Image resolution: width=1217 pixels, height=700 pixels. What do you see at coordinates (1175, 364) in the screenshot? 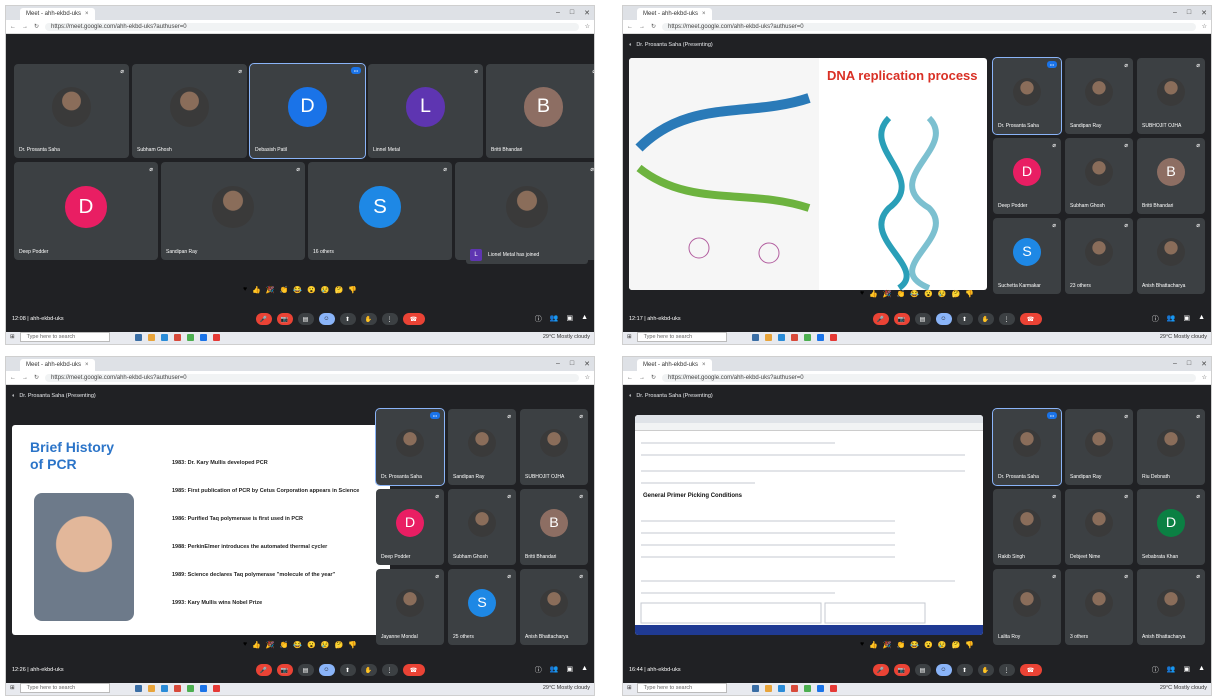
I see `minimize-icon: –` at bounding box center [1175, 364].